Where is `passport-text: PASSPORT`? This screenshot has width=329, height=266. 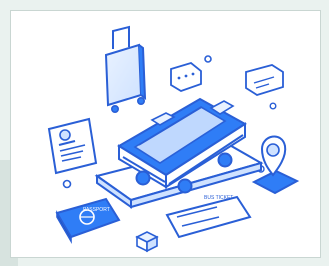
passport-text: PASSPORT is located at coordinates (96, 210).